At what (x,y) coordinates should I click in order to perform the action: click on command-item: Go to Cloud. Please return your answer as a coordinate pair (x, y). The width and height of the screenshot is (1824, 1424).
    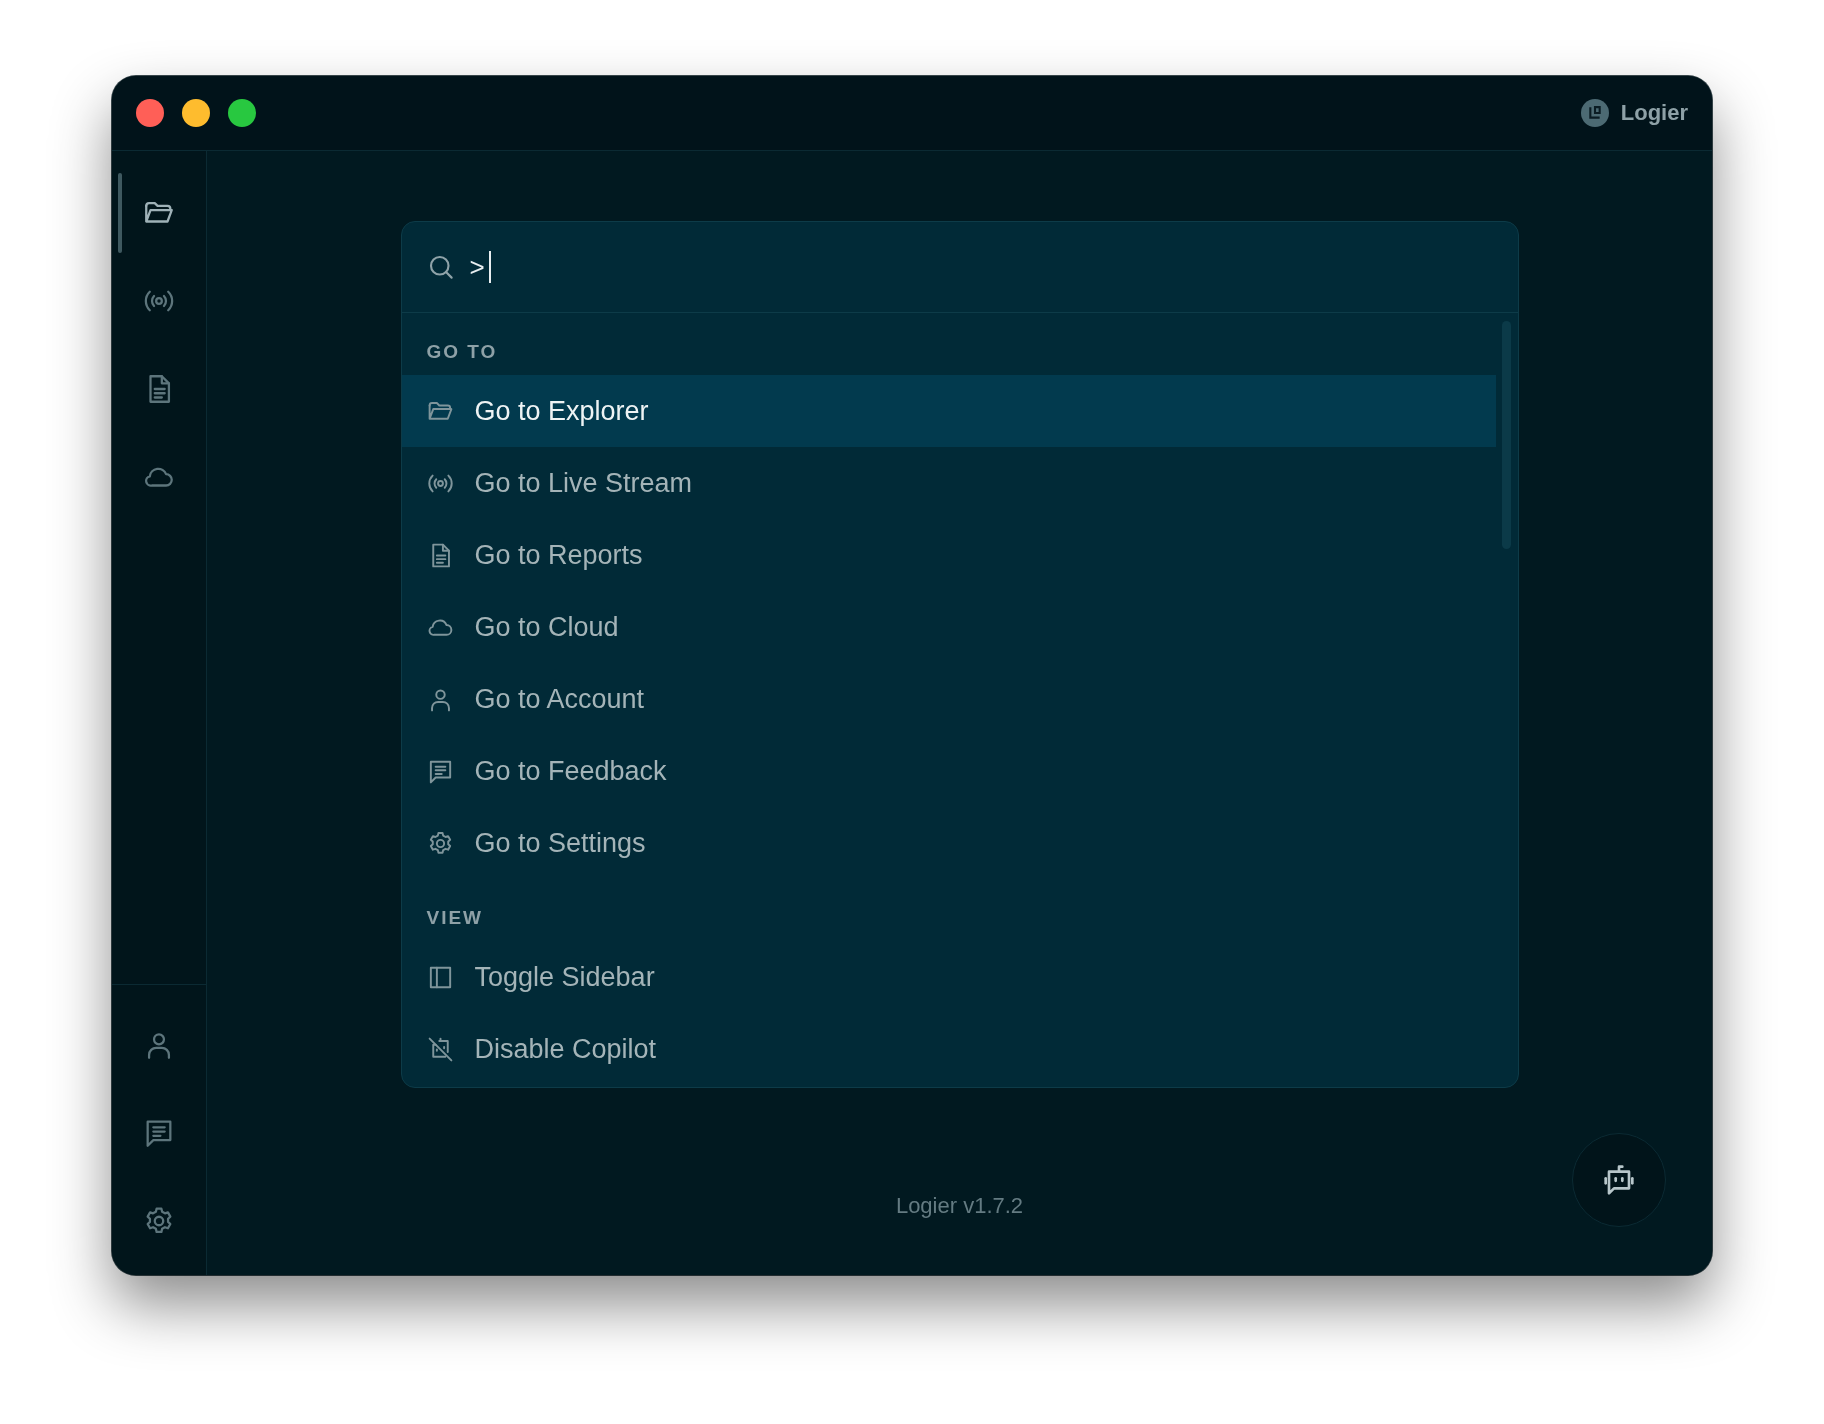
    Looking at the image, I should click on (948, 627).